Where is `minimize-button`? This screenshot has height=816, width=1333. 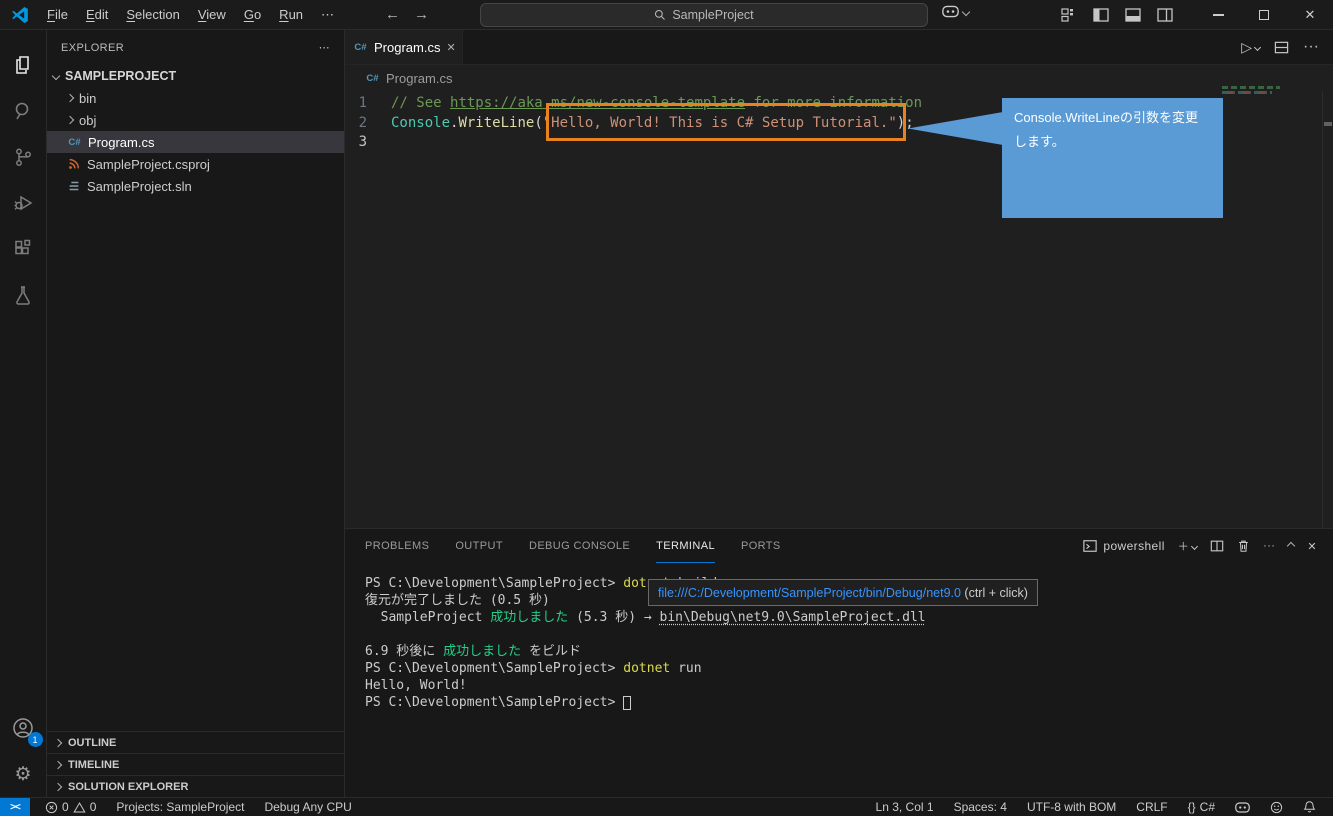 minimize-button is located at coordinates (1218, 15).